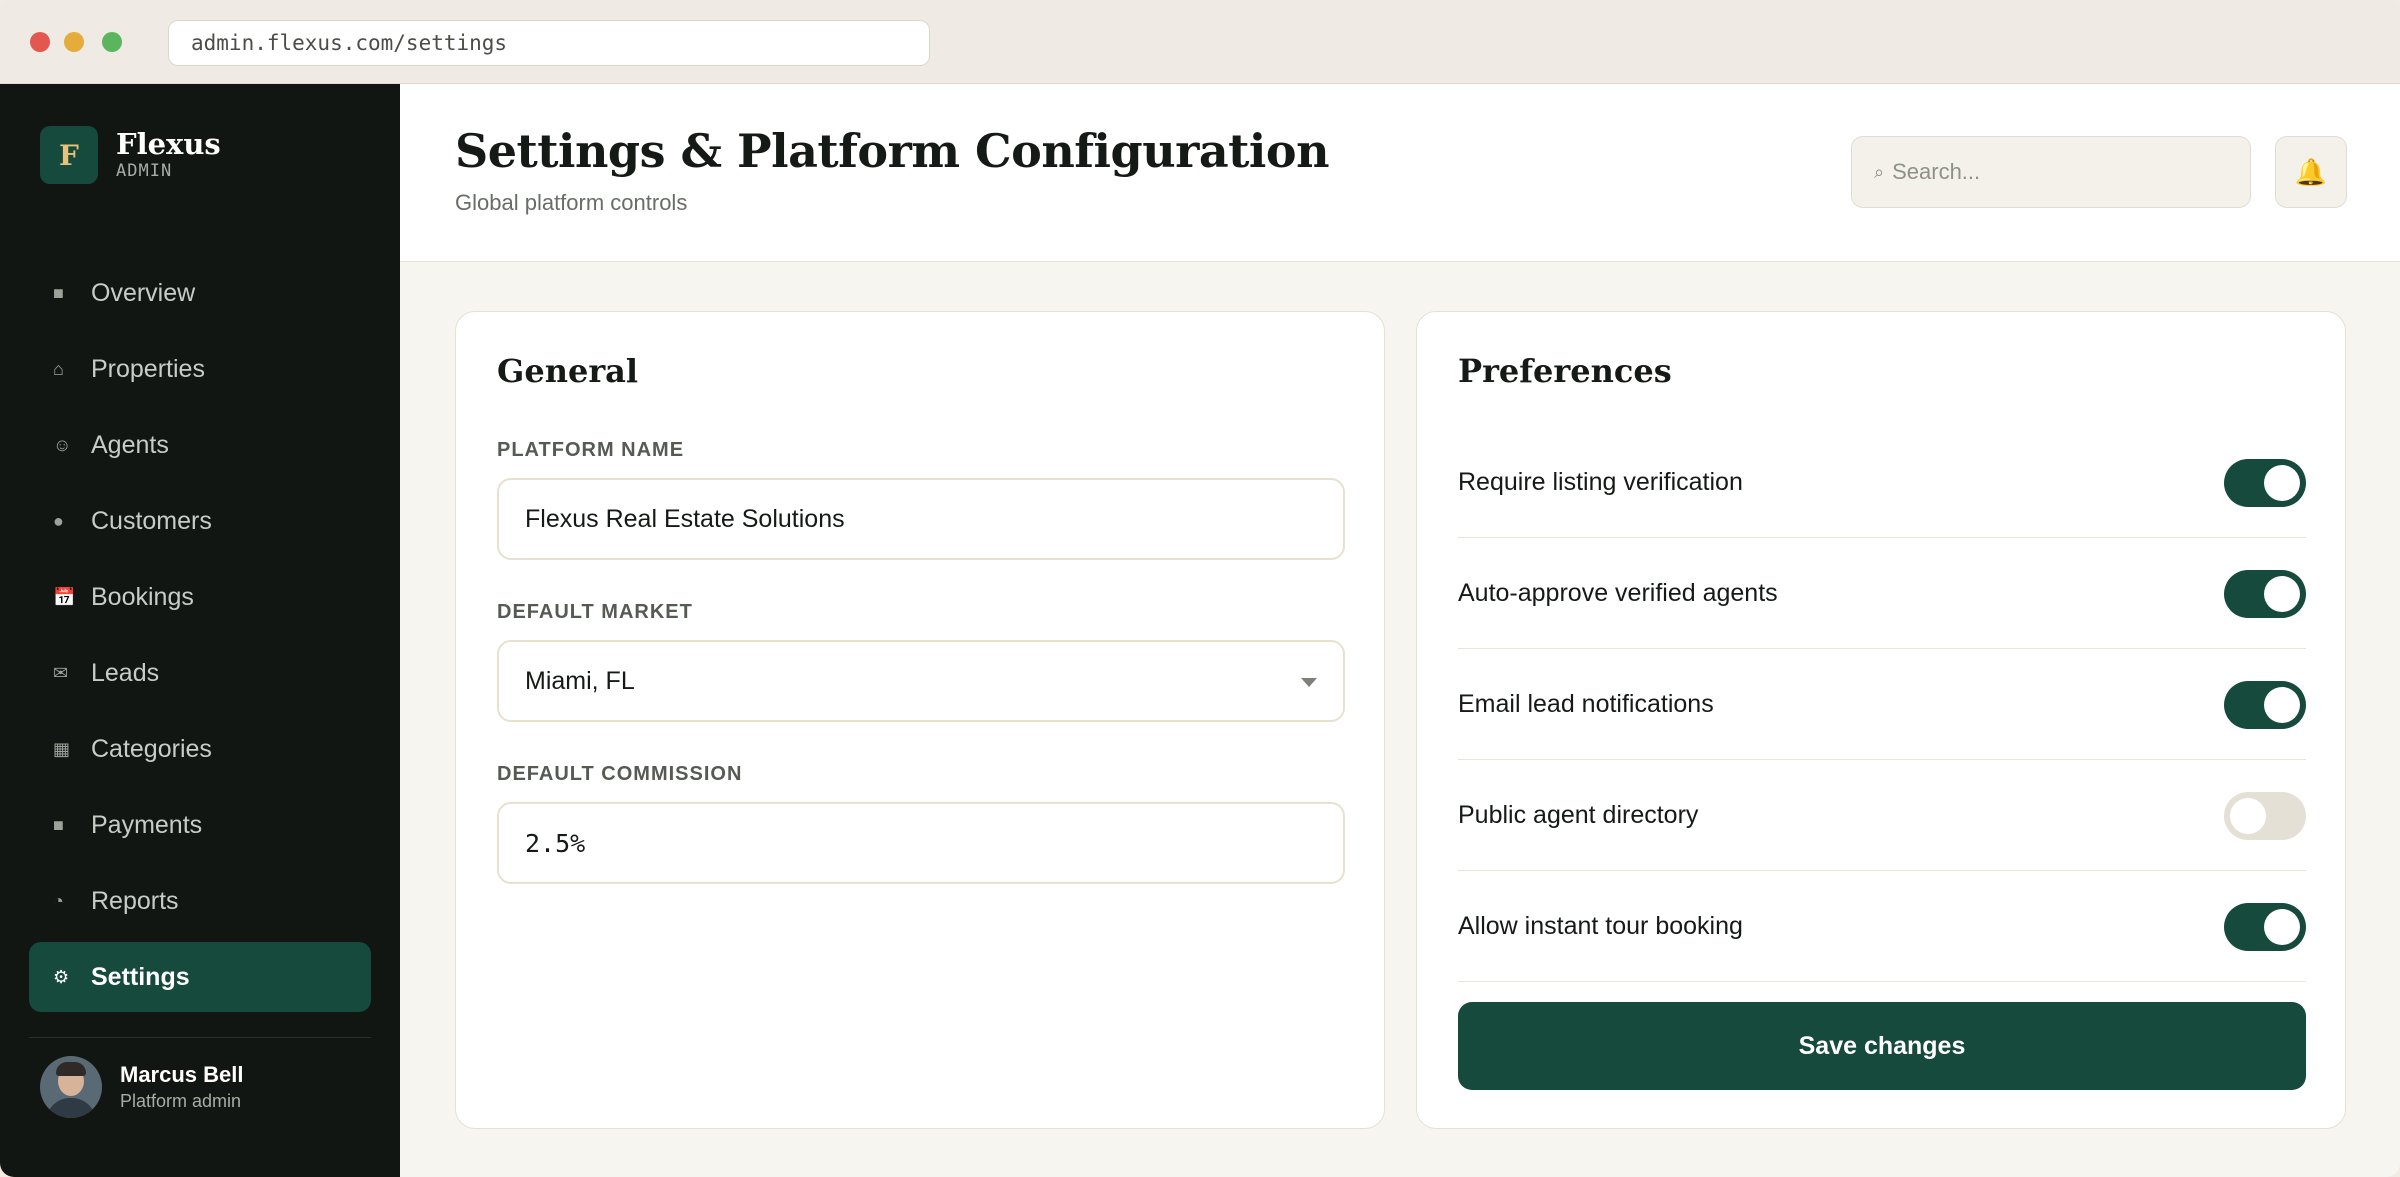 This screenshot has width=2400, height=1177. Describe the element at coordinates (1565, 371) in the screenshot. I see `preferences-title: Preferences` at that location.